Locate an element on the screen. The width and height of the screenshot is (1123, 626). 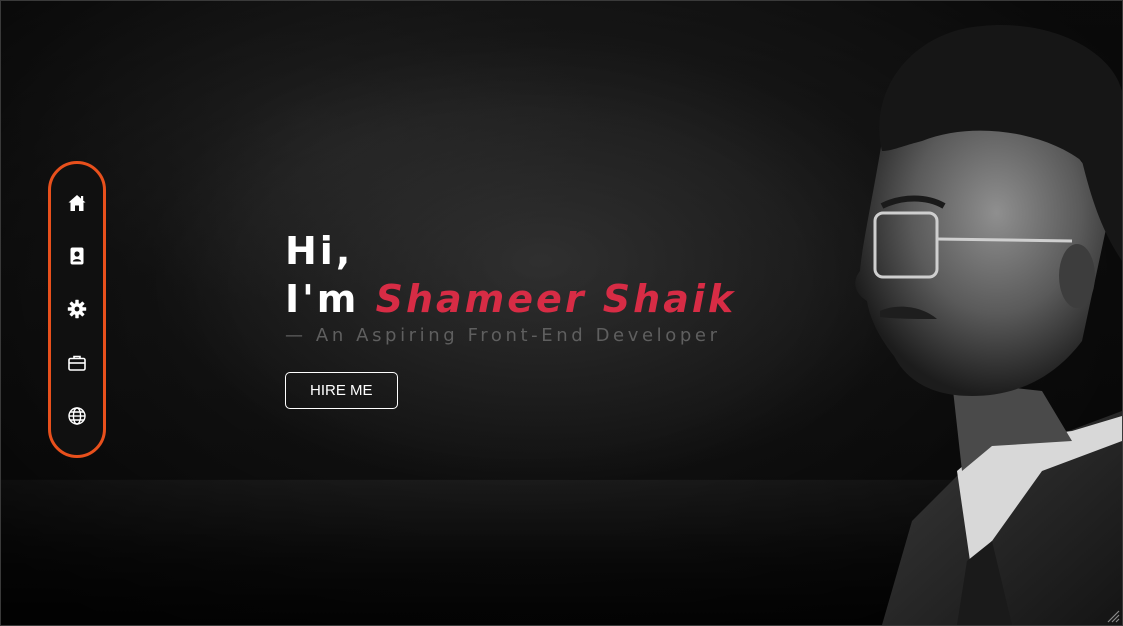
nav-about is located at coordinates (77, 256).